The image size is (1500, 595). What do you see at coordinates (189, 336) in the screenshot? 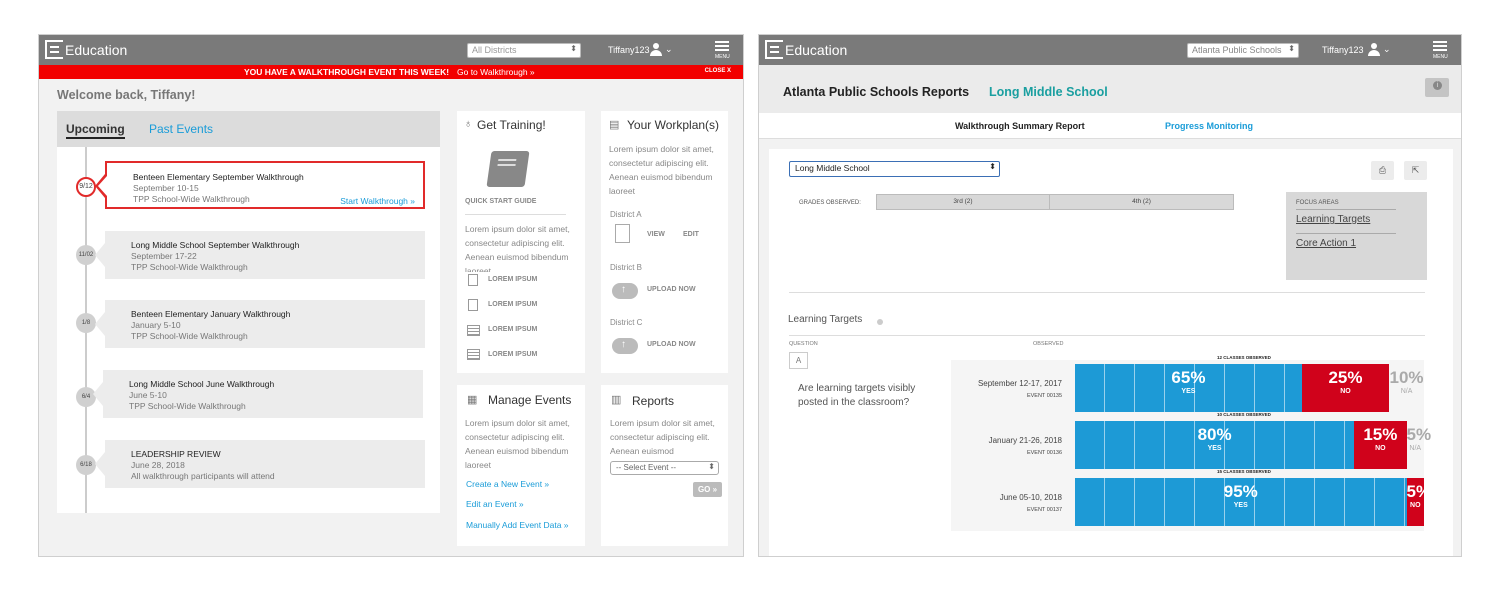
I see `event-scope: TPP School-Wide Walkthrough` at bounding box center [189, 336].